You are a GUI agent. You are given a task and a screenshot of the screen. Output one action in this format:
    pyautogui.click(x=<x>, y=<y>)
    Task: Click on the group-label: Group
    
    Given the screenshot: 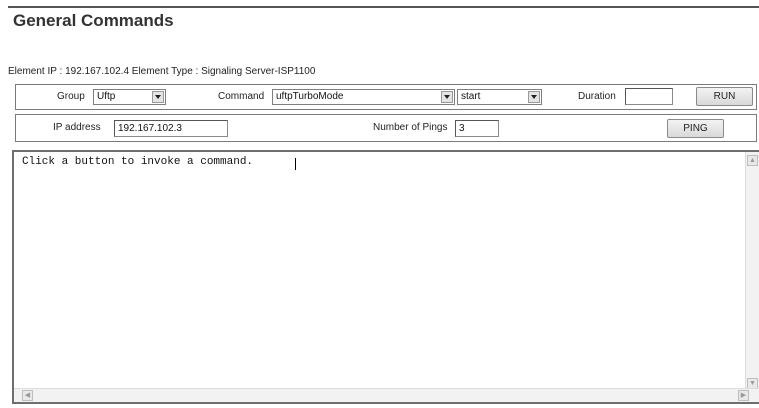 What is the action you would take?
    pyautogui.click(x=71, y=96)
    